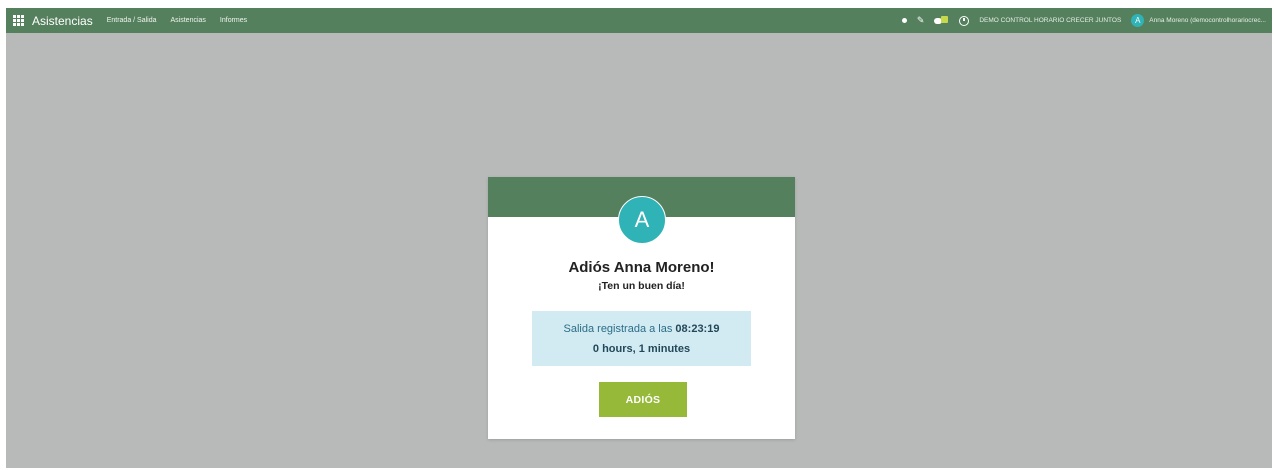 Image resolution: width=1274 pixels, height=470 pixels. I want to click on company-switcher: DEMO CONTROL HORARIO CRECER JUNTOS, so click(1050, 20).